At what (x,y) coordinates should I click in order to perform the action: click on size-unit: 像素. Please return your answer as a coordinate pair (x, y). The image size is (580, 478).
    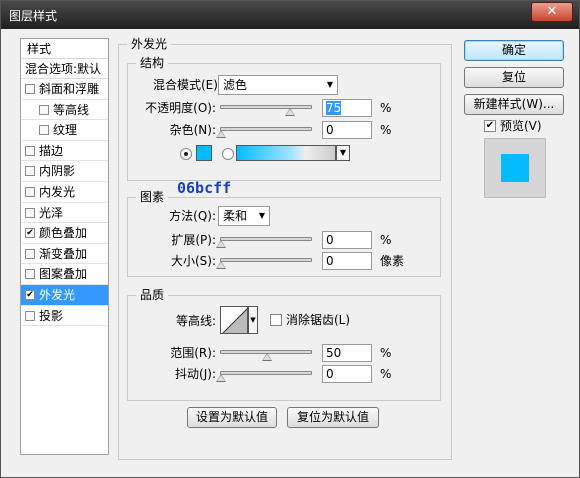
    Looking at the image, I should click on (392, 261).